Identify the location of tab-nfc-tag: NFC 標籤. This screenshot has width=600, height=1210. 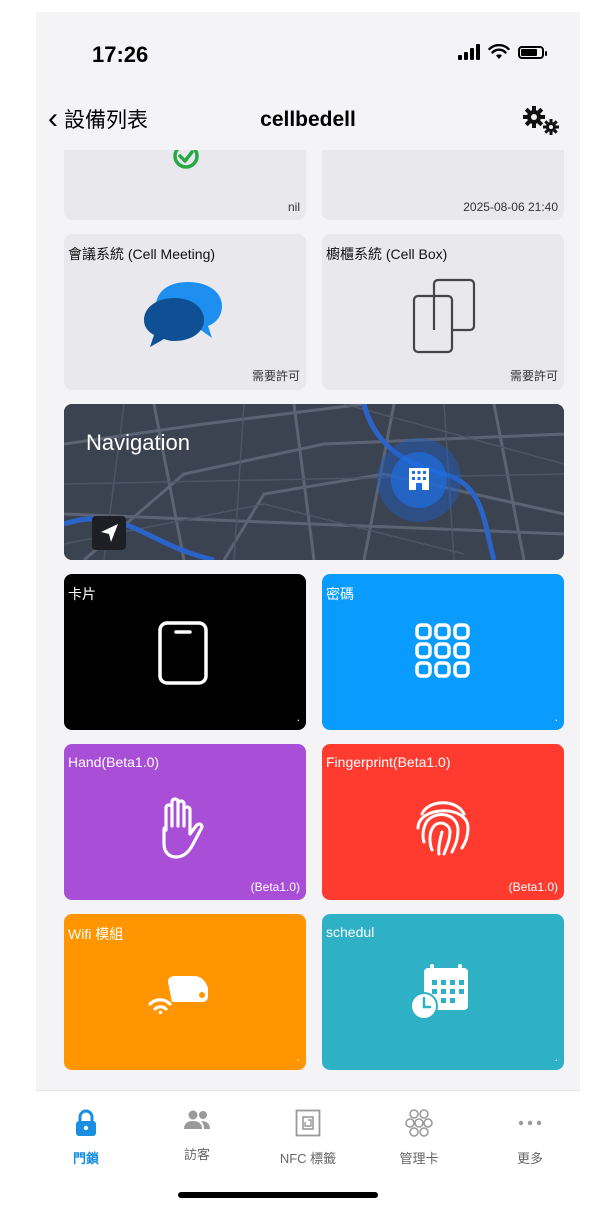
(308, 1138).